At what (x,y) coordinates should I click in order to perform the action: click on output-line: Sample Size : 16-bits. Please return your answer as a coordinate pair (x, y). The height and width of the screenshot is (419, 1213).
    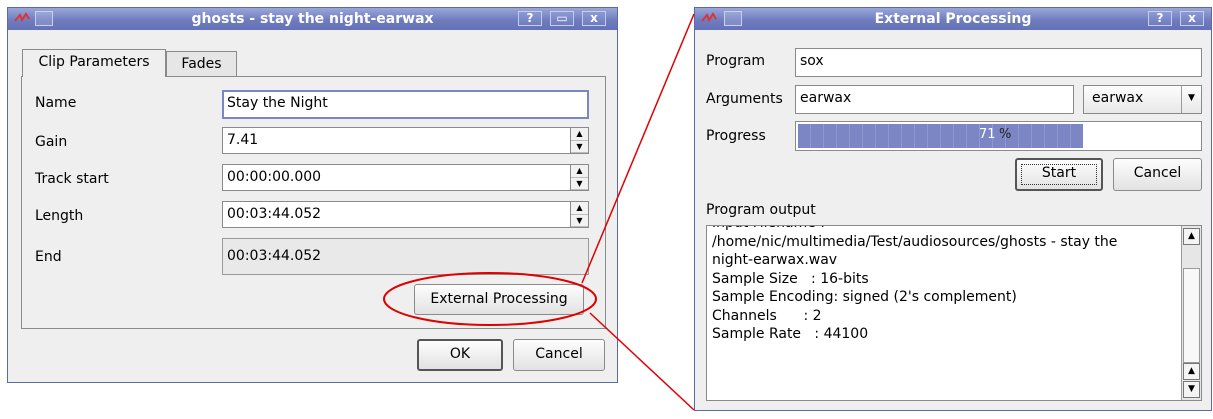
    Looking at the image, I should click on (790, 278).